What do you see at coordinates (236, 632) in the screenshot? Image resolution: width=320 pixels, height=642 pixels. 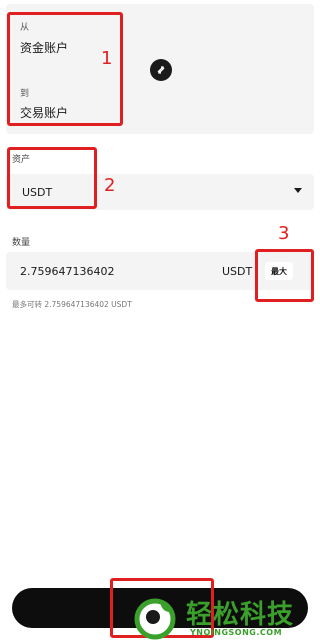 I see `watermark-subtext: YNQINGSONG.COM` at bounding box center [236, 632].